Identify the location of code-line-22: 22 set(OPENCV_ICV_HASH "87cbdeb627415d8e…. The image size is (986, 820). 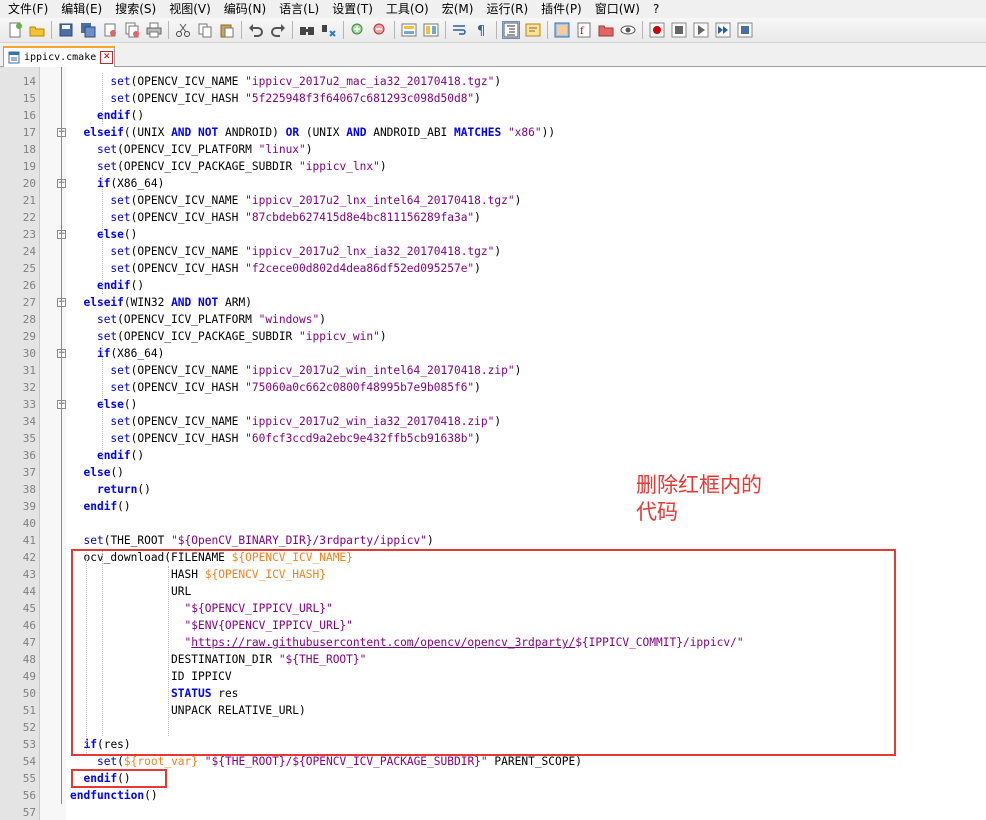
(493, 217).